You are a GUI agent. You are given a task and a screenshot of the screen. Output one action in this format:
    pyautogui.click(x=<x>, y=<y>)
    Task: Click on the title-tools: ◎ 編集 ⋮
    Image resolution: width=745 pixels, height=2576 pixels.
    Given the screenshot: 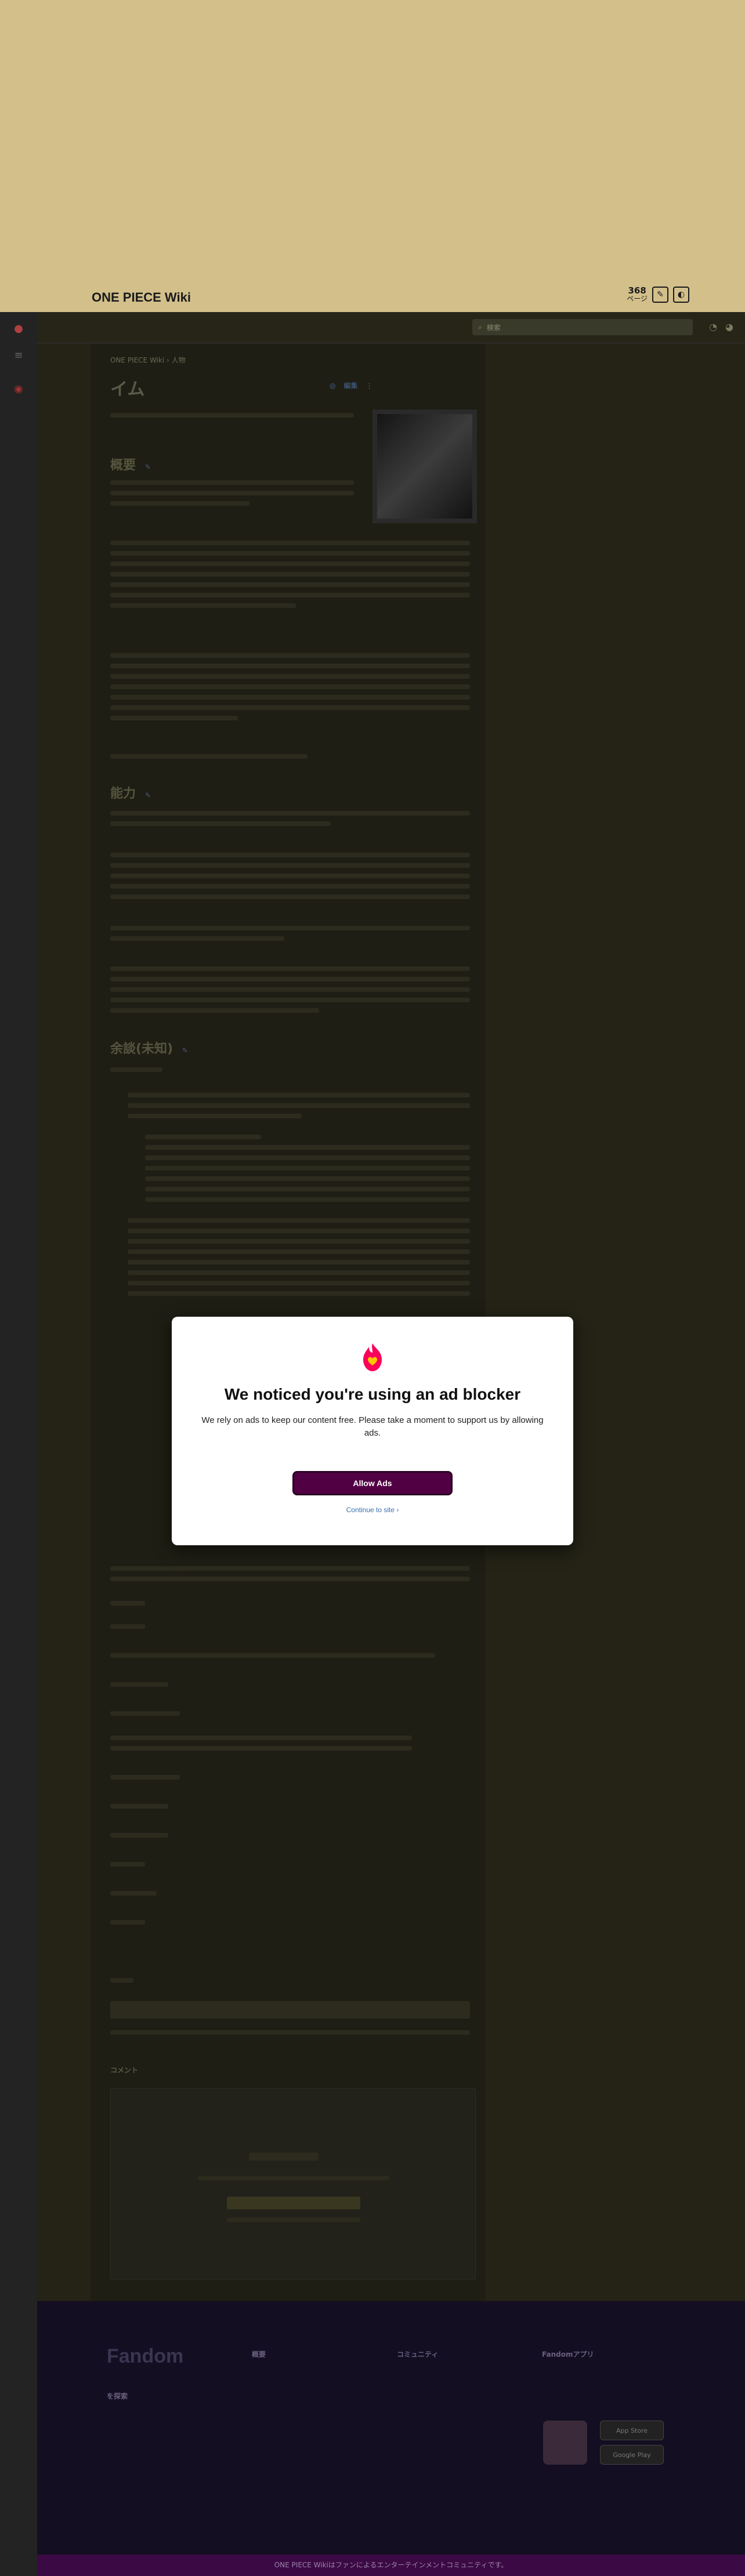 What is the action you would take?
    pyautogui.click(x=352, y=386)
    